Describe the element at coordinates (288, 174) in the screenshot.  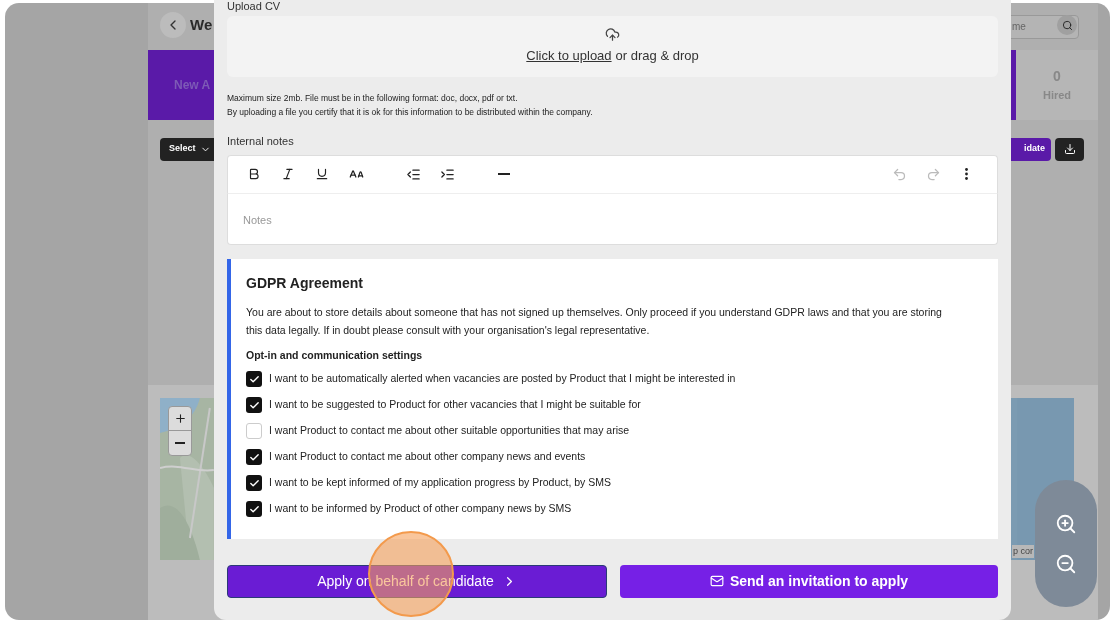
I see `italic-icon` at that location.